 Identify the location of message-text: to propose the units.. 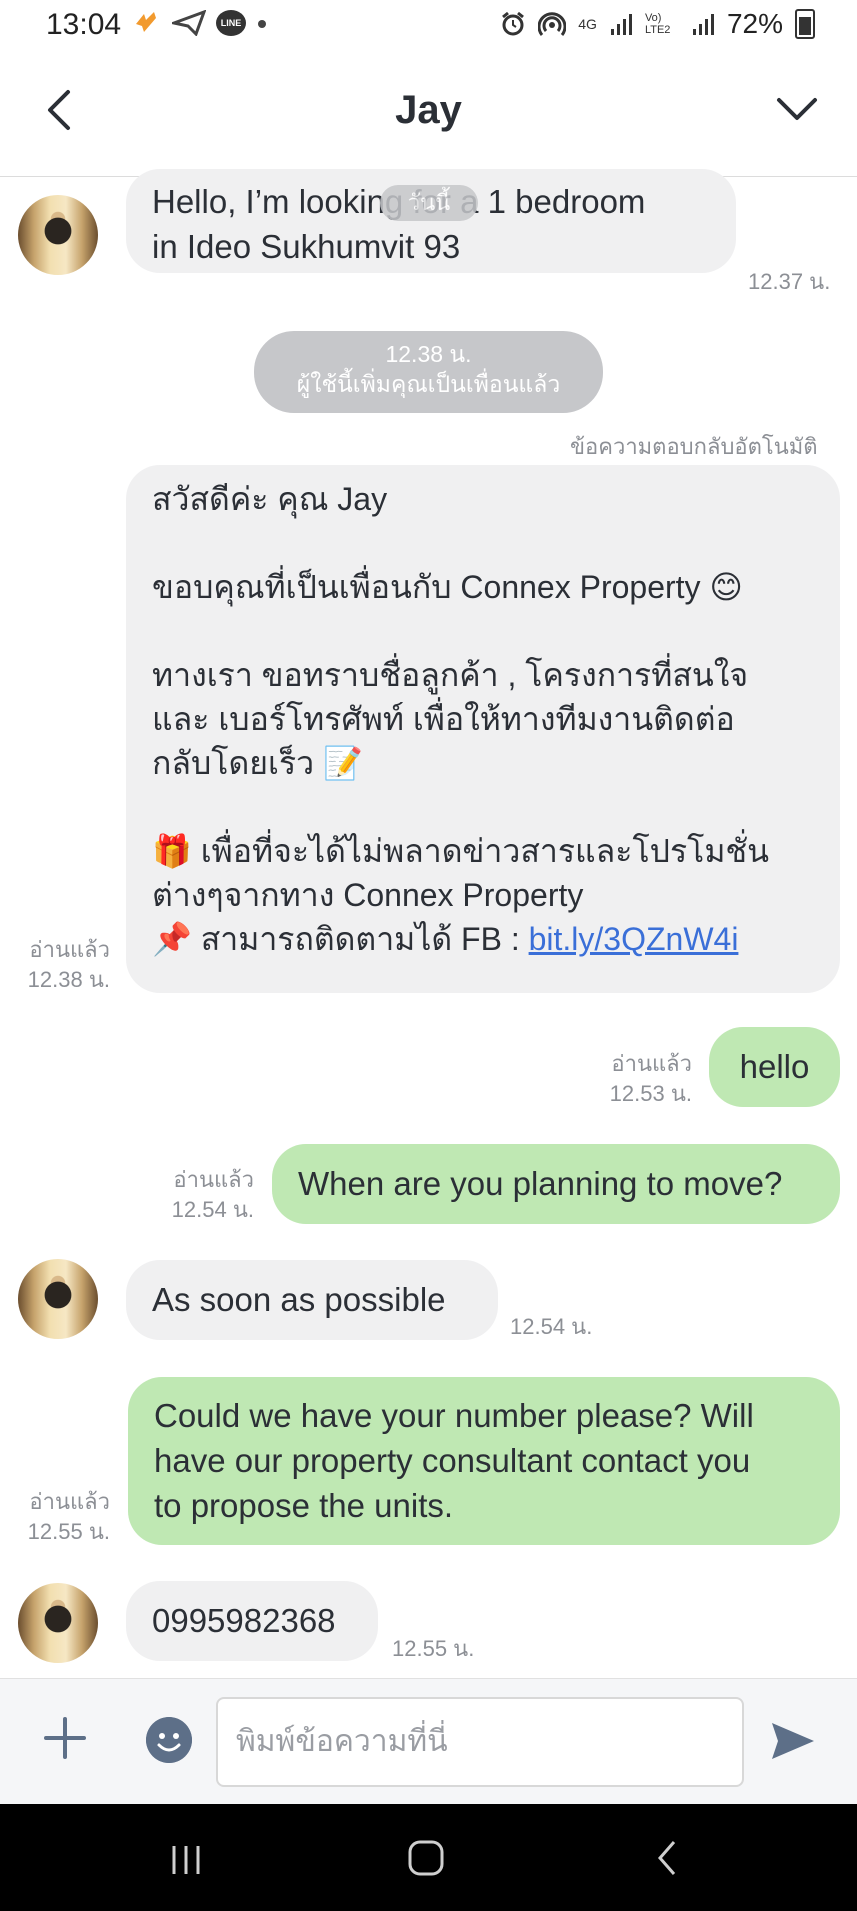
(304, 1505).